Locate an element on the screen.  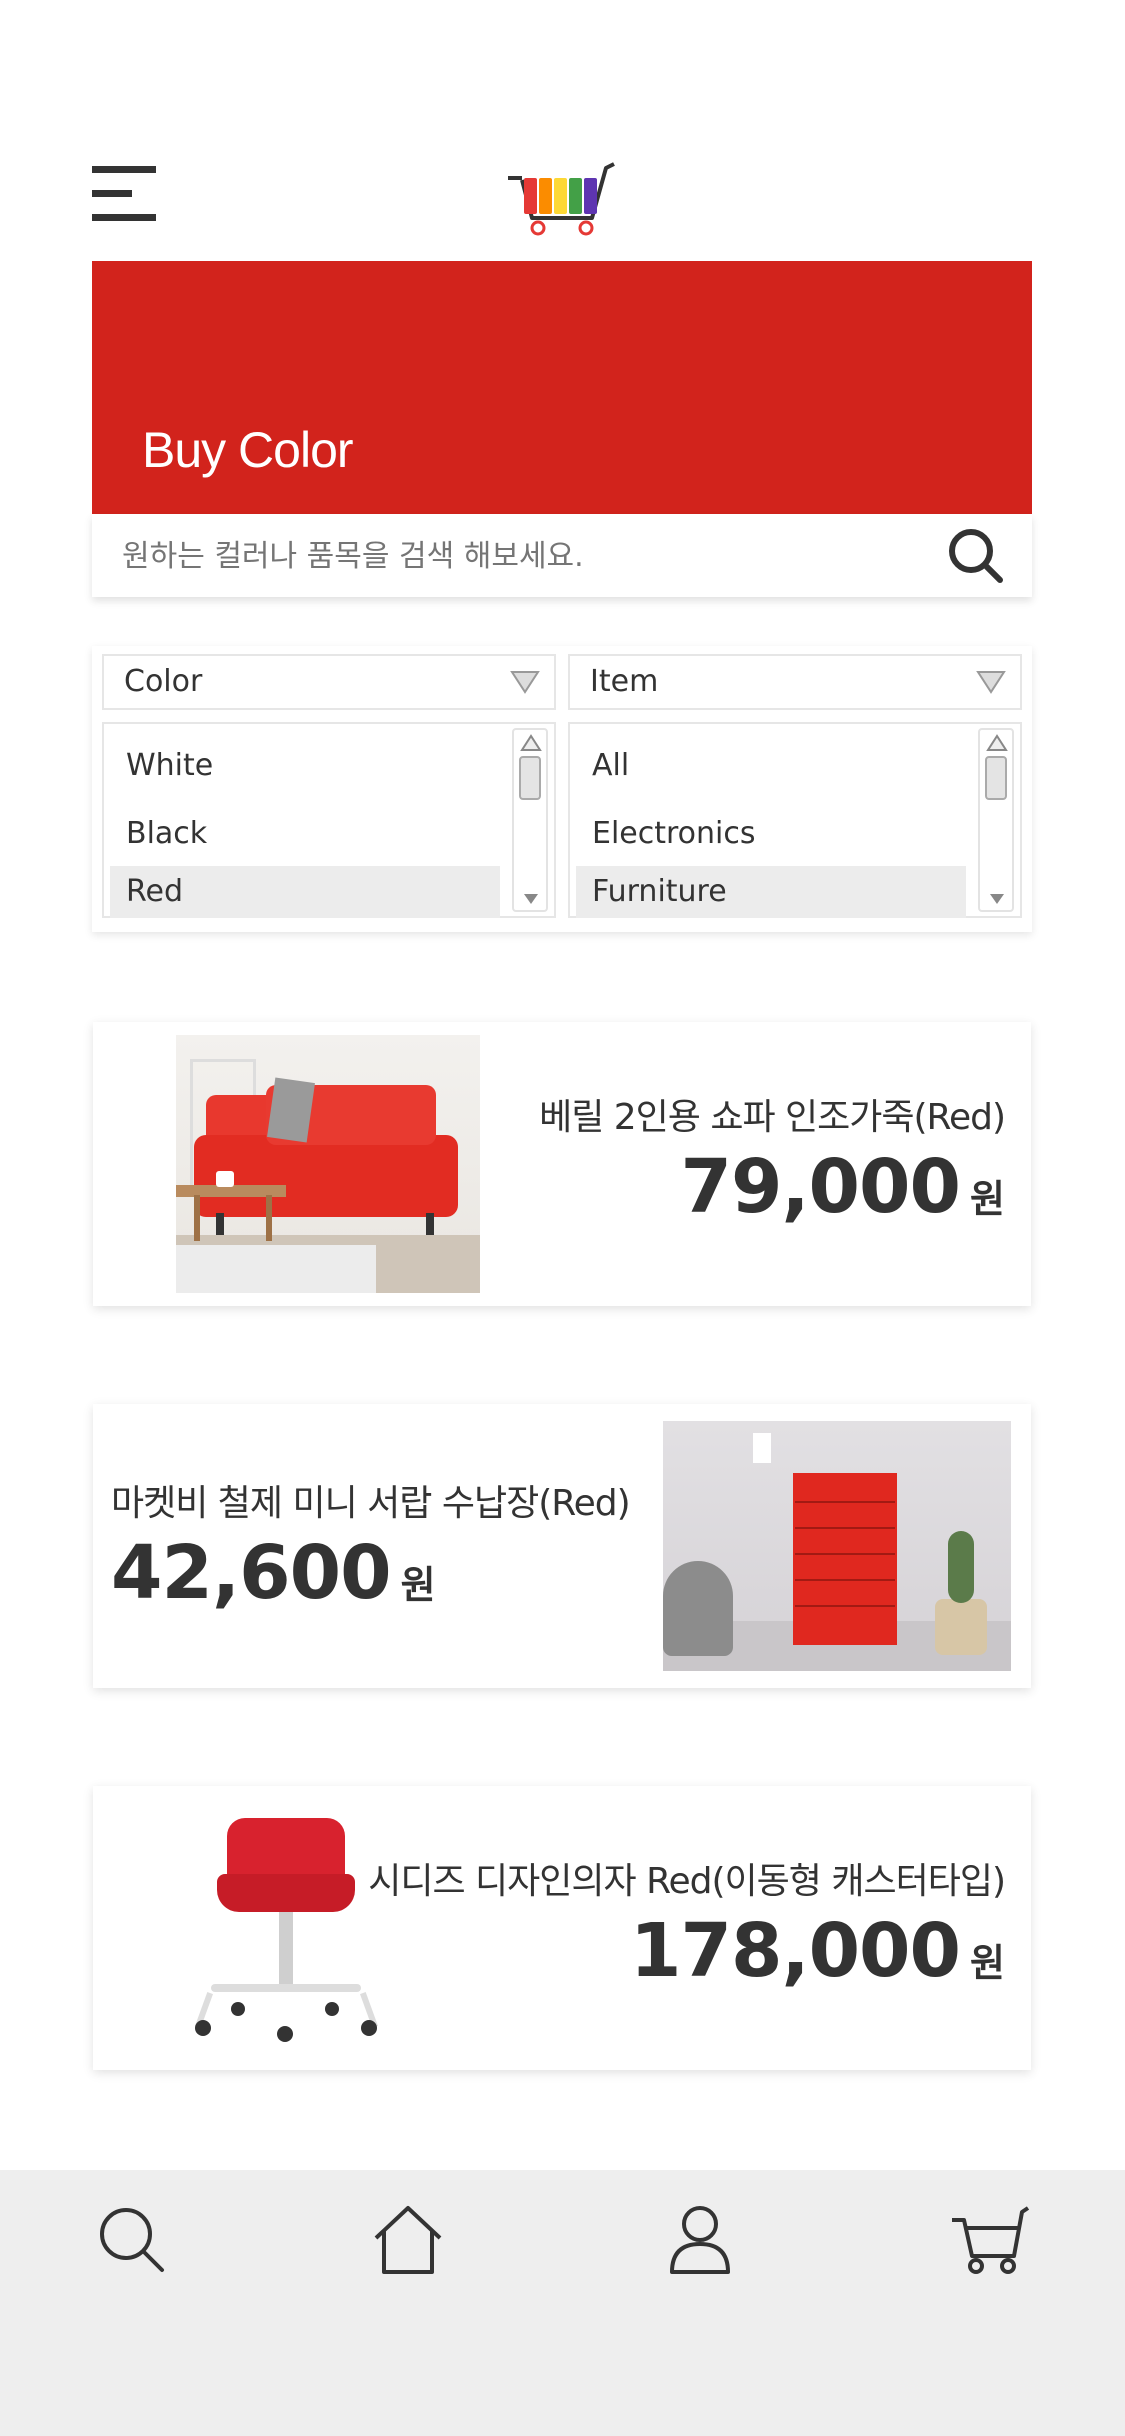
item-filter: Item All Electronics Furniture is located at coordinates (795, 789).